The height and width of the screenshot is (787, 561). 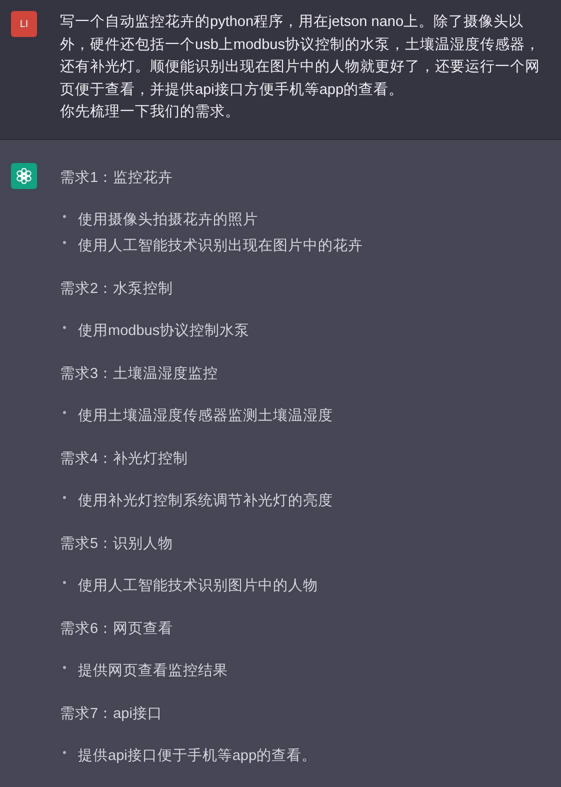 What do you see at coordinates (220, 246) in the screenshot?
I see `requirement-item: 使用人工智能技术识别出现在图片中的花卉` at bounding box center [220, 246].